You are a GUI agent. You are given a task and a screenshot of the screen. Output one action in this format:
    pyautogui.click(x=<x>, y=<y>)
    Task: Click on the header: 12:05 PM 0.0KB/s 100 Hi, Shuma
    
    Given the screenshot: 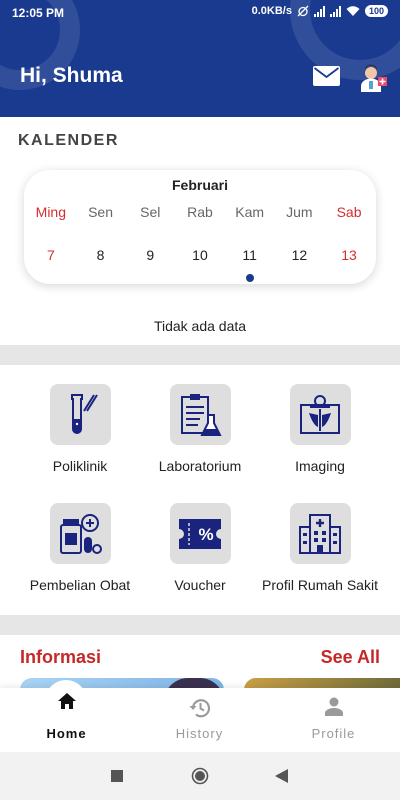 What is the action you would take?
    pyautogui.click(x=200, y=58)
    